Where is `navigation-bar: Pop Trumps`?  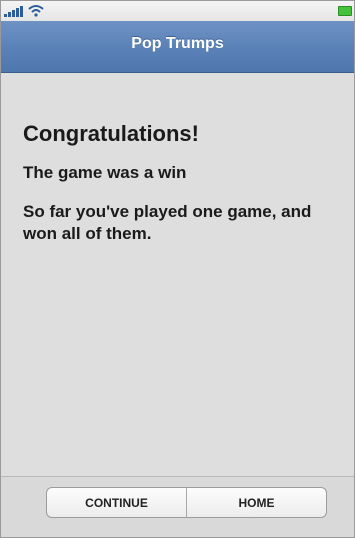 navigation-bar: Pop Trumps is located at coordinates (177, 47).